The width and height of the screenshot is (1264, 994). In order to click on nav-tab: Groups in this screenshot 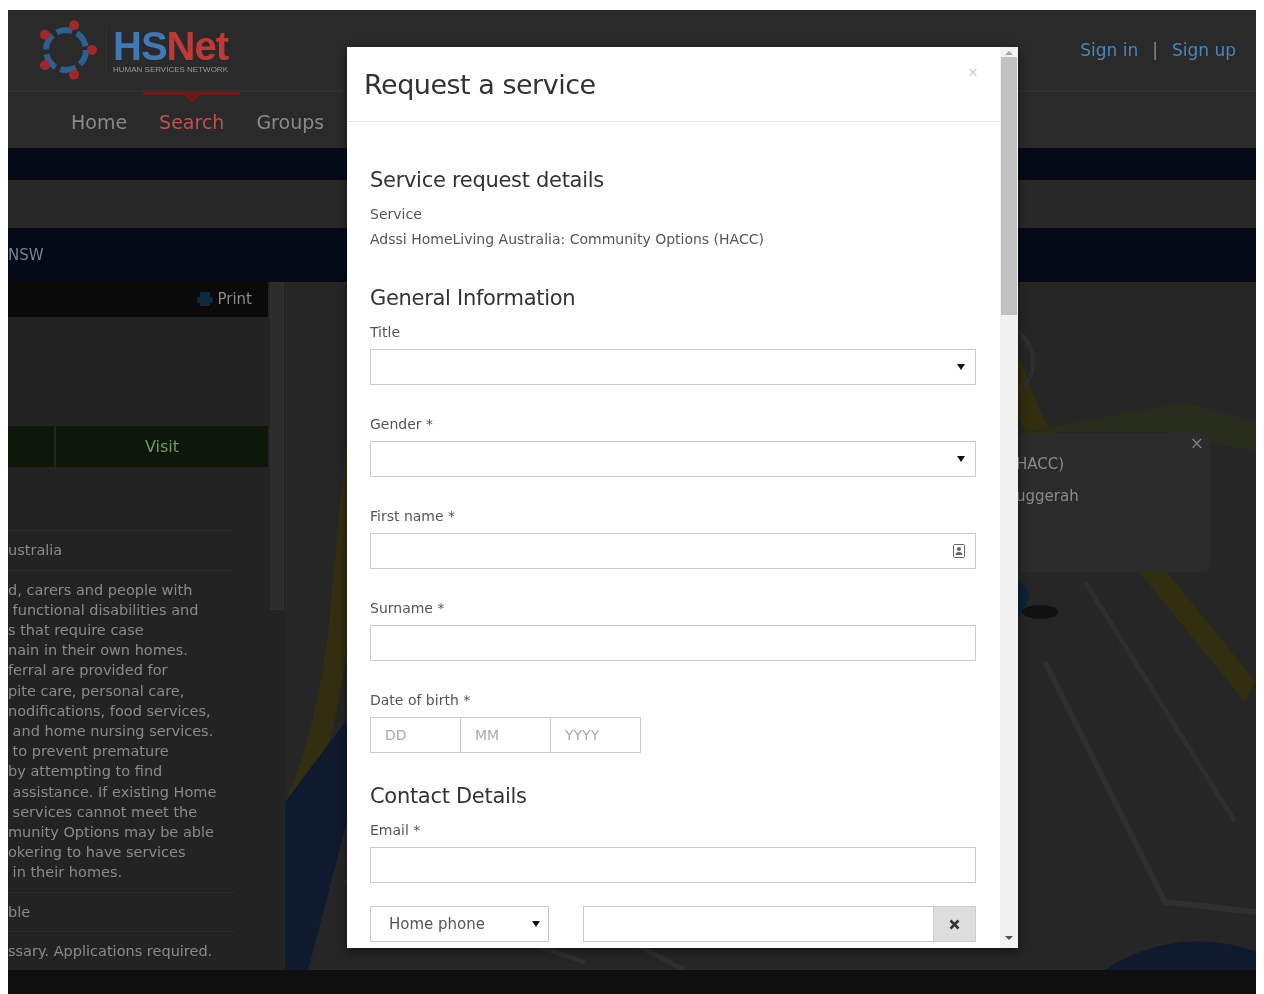, I will do `click(290, 120)`.